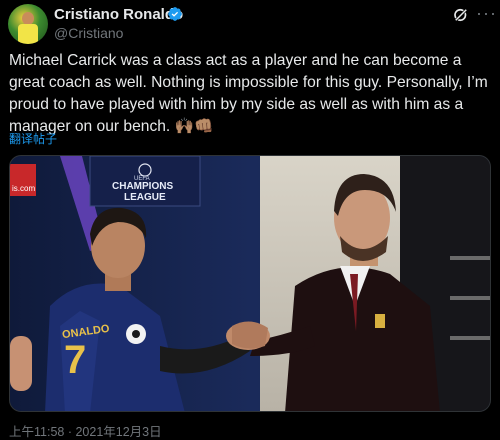  What do you see at coordinates (118, 14) in the screenshot?
I see `author-display-name: Cristiano Ronaldo` at bounding box center [118, 14].